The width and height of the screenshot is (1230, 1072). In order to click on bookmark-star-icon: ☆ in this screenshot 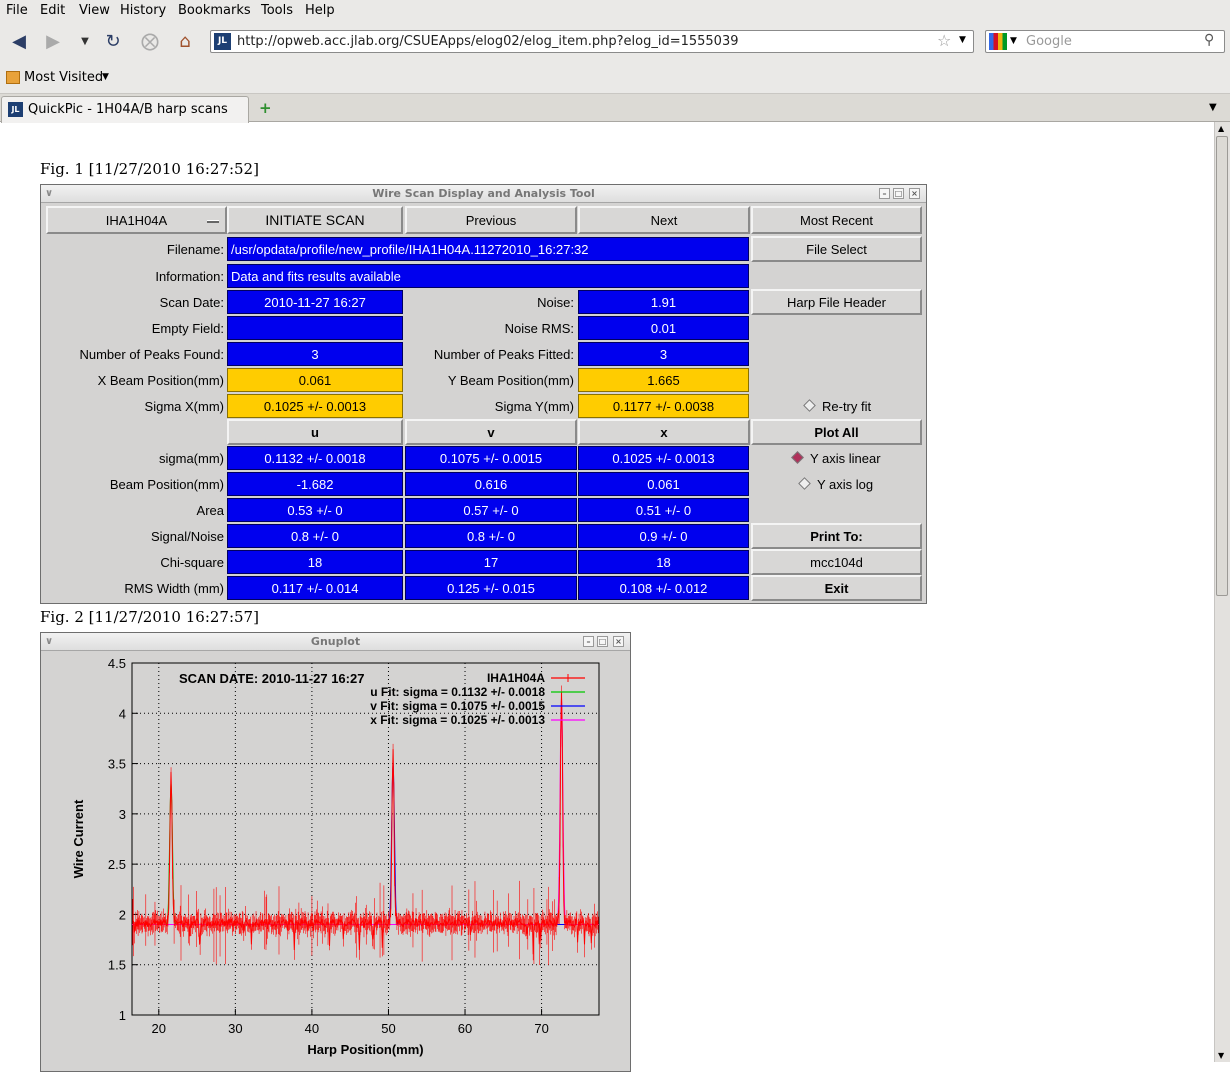, I will do `click(944, 40)`.